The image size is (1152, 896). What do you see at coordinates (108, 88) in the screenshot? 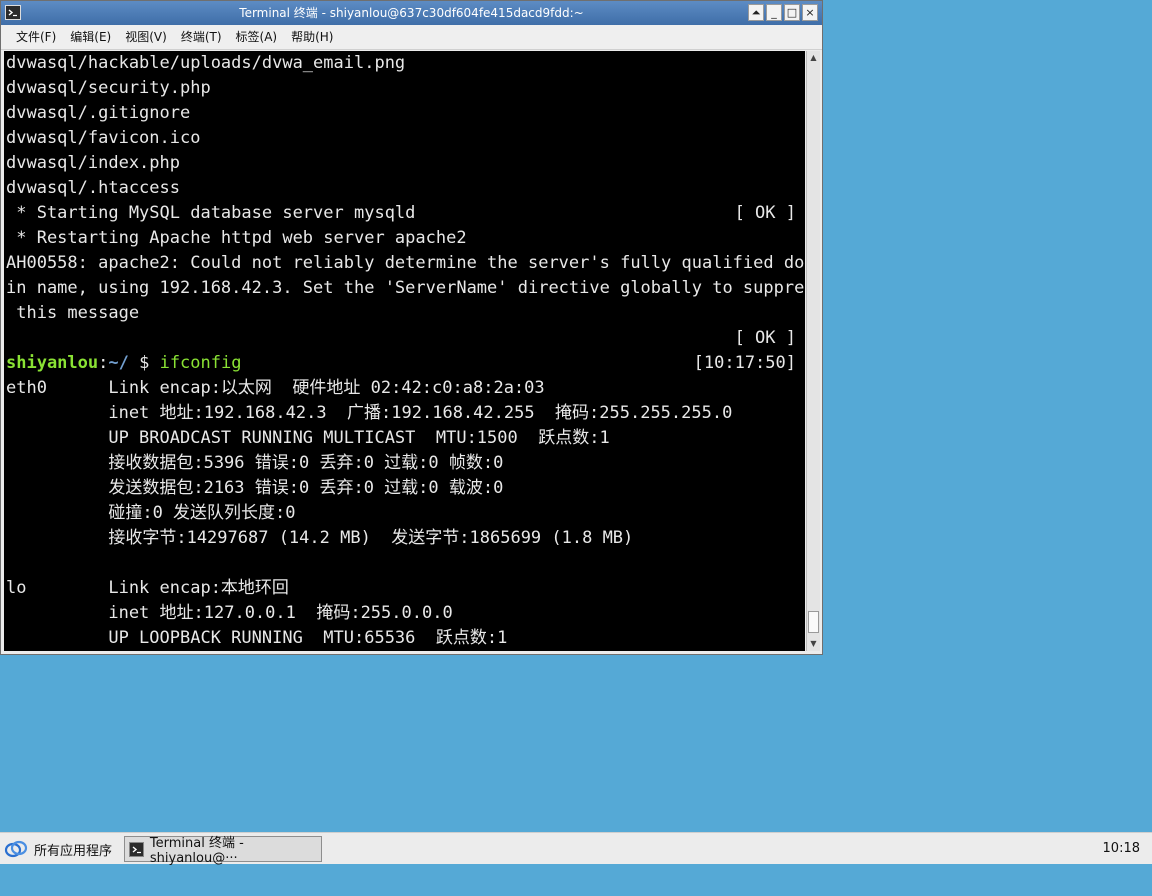
I see `terminal-line: dvwasql/security.php` at bounding box center [108, 88].